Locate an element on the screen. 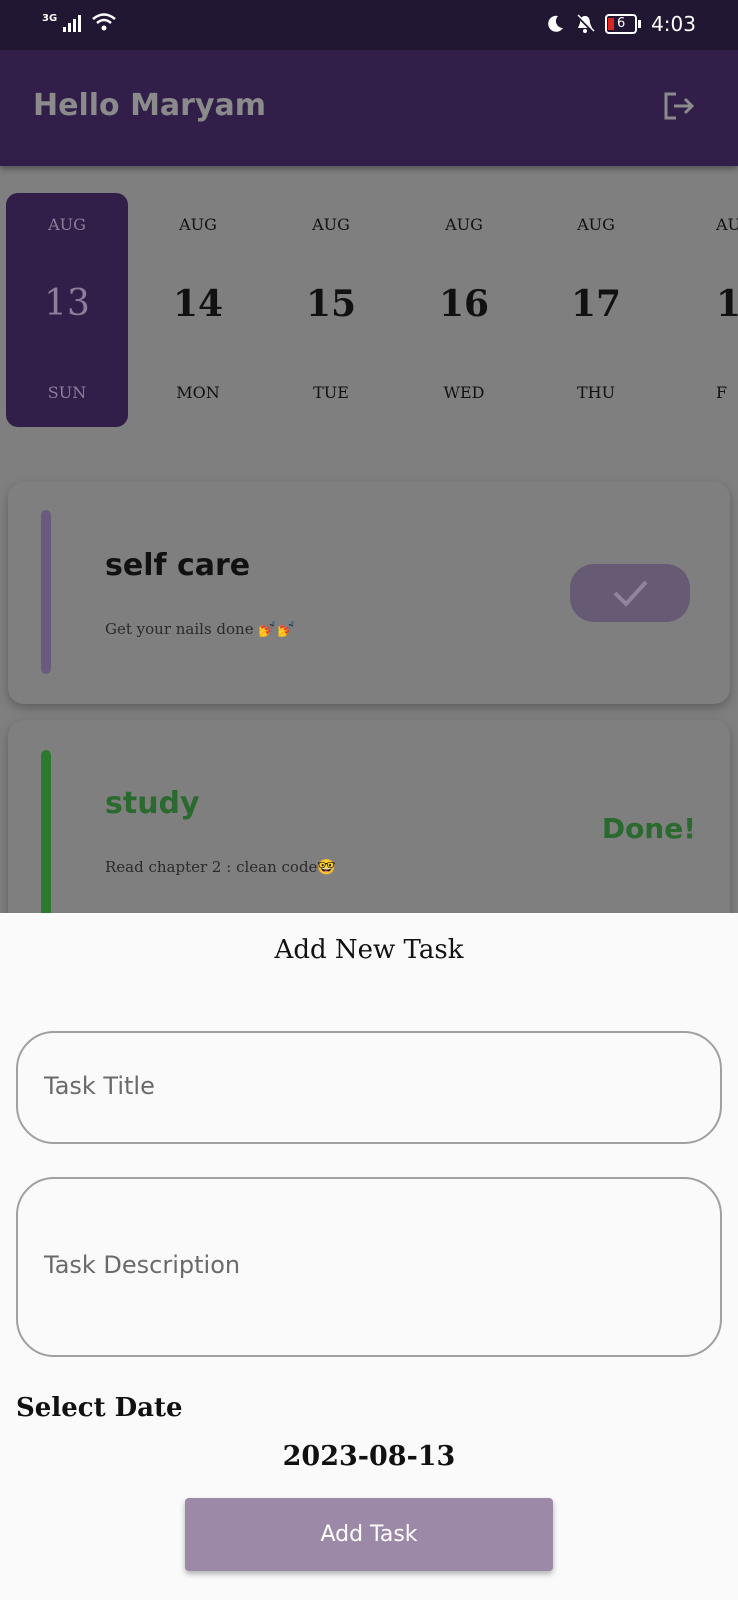  mark-done-button is located at coordinates (630, 593).